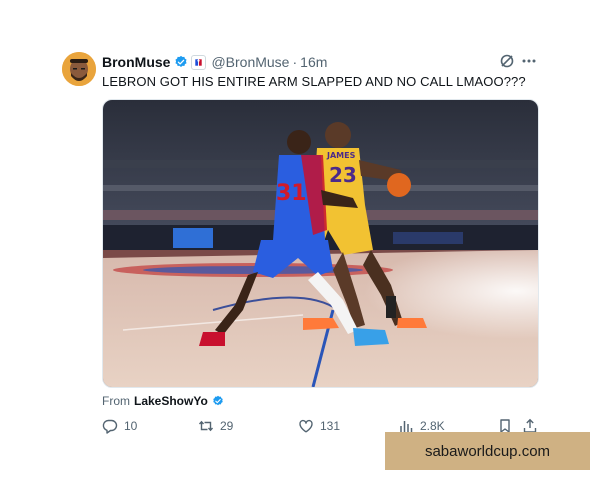 Image resolution: width=600 pixels, height=480 pixels. I want to click on avatar-image, so click(79, 69).